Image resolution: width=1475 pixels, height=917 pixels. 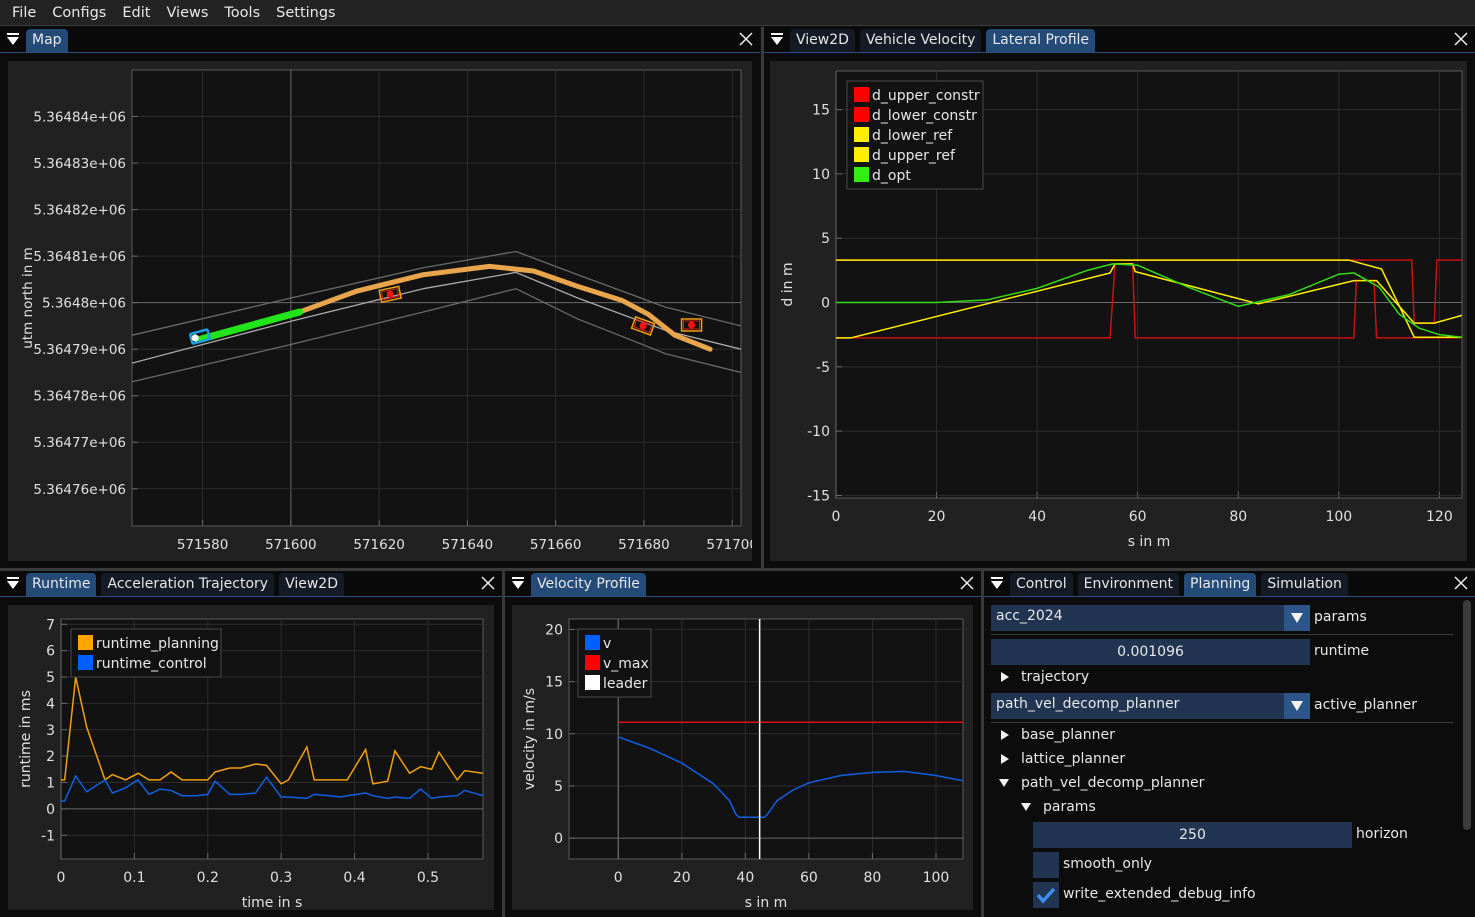 I want to click on menu-file: File, so click(x=24, y=13).